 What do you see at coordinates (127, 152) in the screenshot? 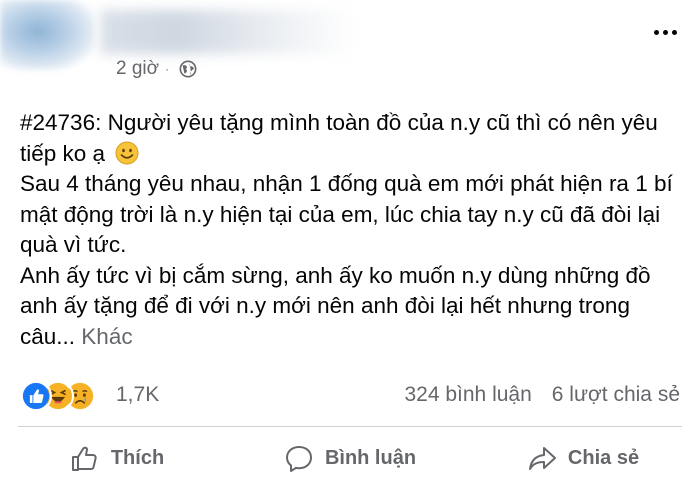
I see `smile-emoji-icon` at bounding box center [127, 152].